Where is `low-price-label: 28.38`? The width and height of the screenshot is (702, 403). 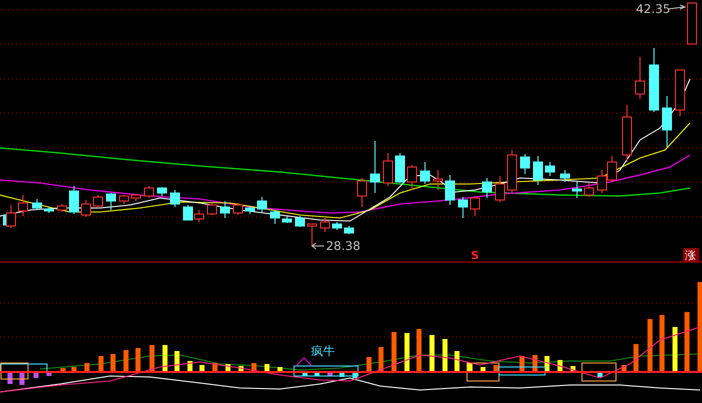
low-price-label: 28.38 is located at coordinates (343, 246).